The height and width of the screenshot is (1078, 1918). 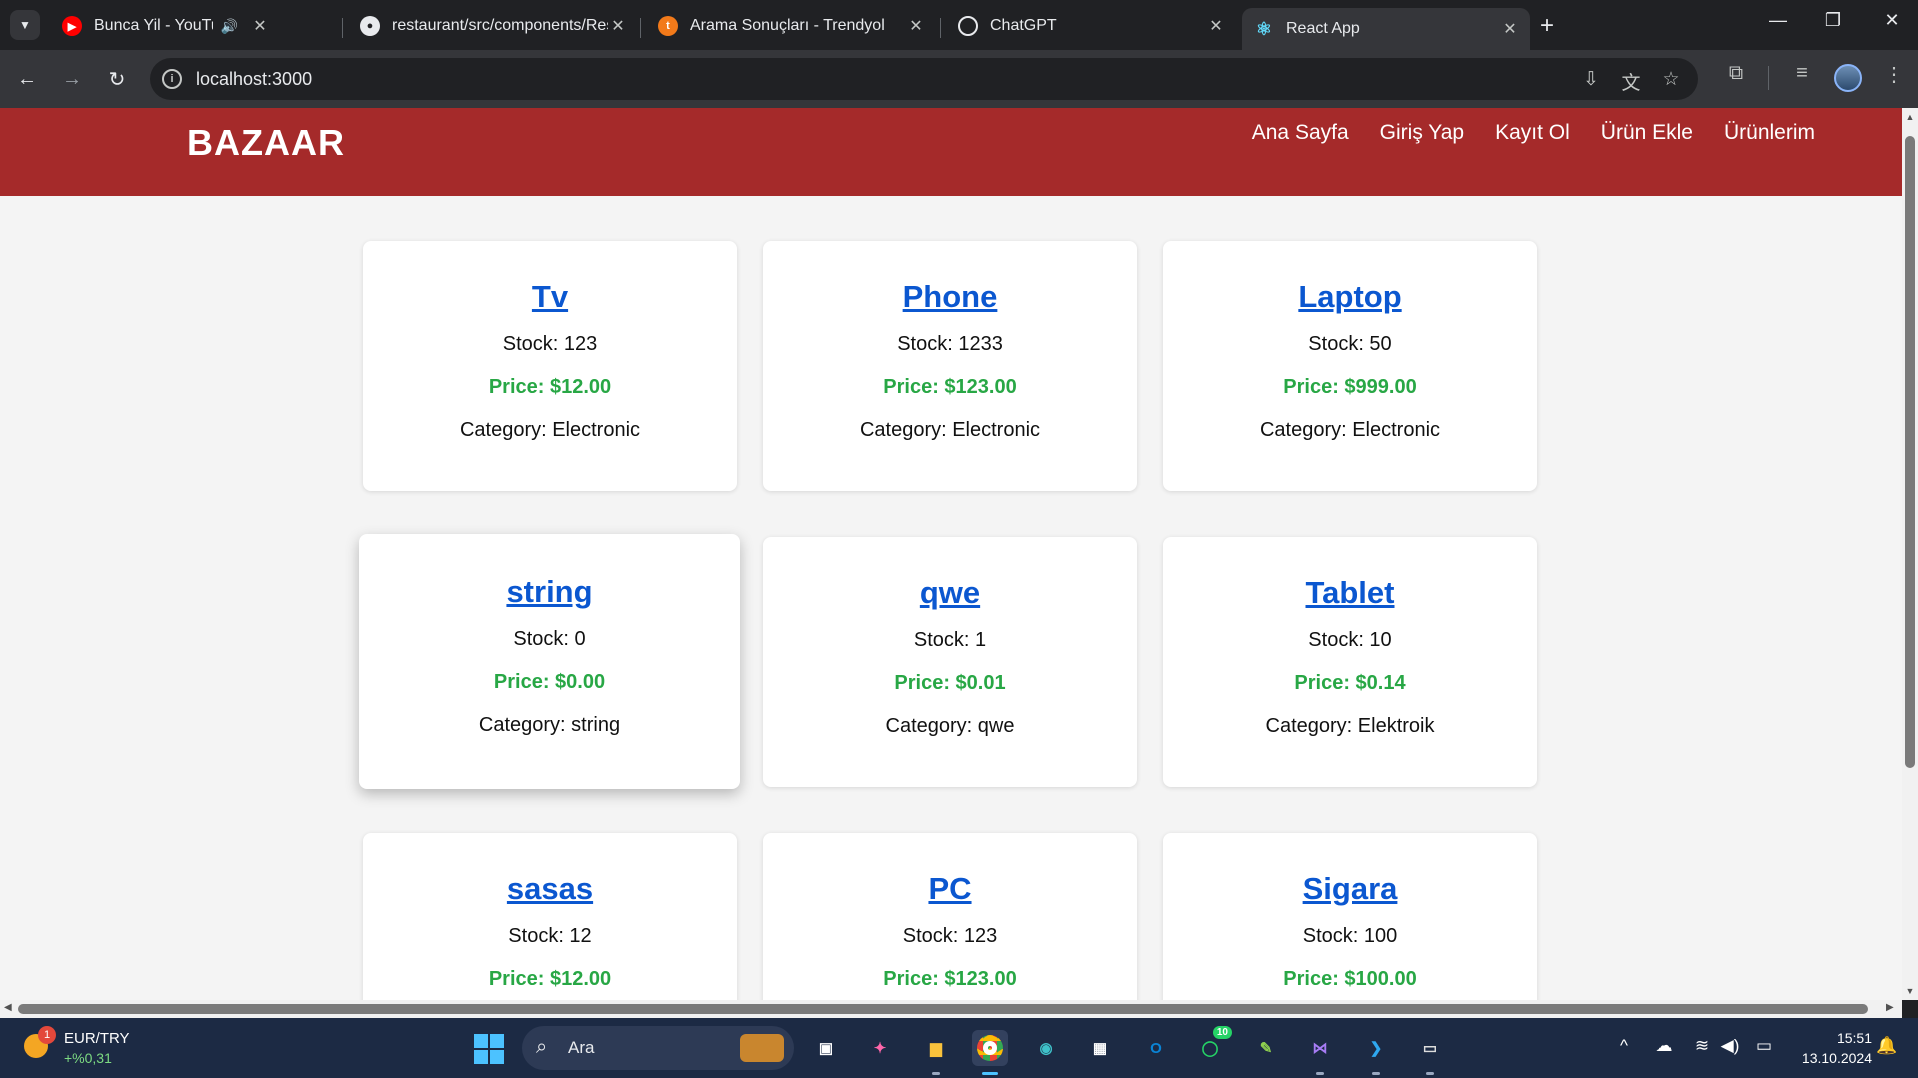 What do you see at coordinates (1802, 73) in the screenshot?
I see `media-control-icon: ≡` at bounding box center [1802, 73].